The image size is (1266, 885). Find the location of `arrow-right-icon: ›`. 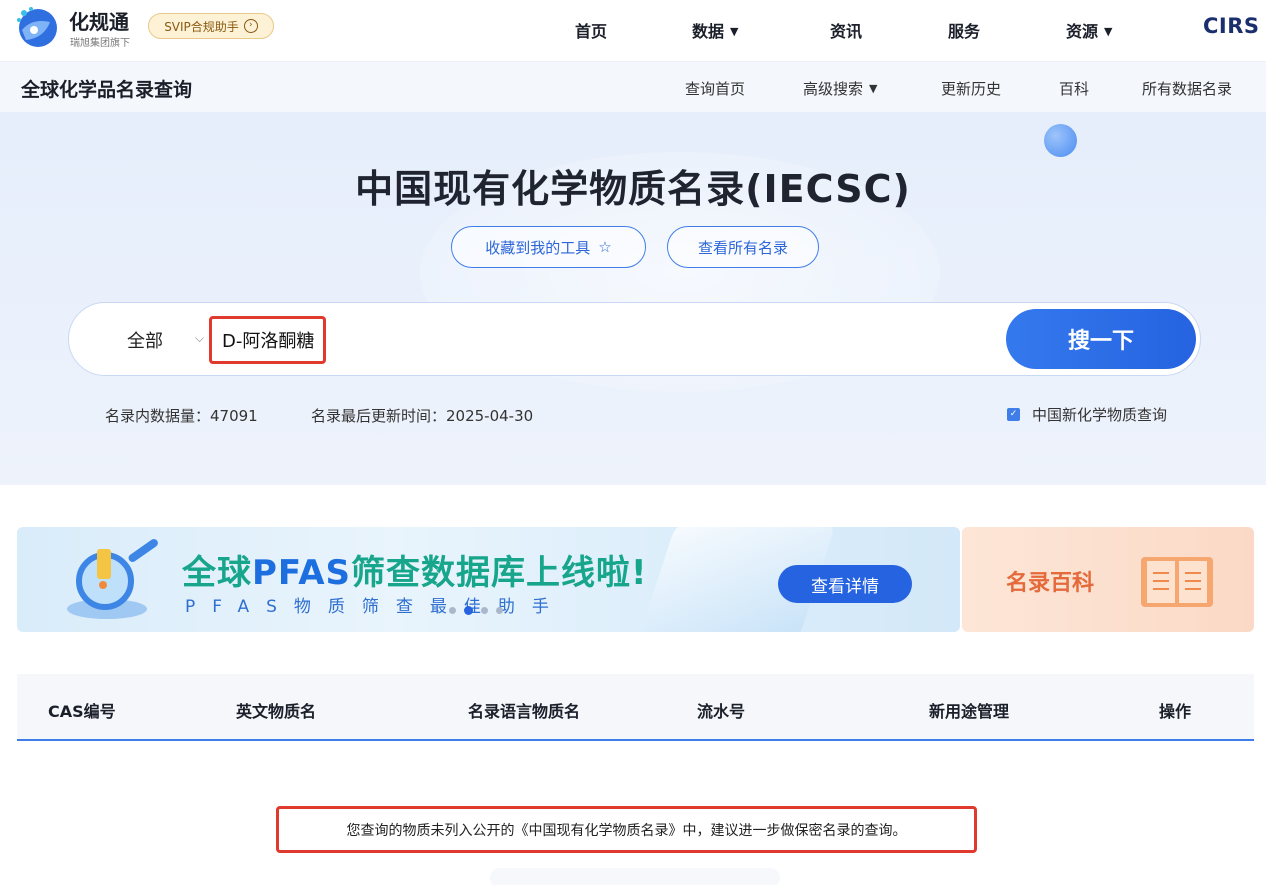

arrow-right-icon: › is located at coordinates (250, 26).